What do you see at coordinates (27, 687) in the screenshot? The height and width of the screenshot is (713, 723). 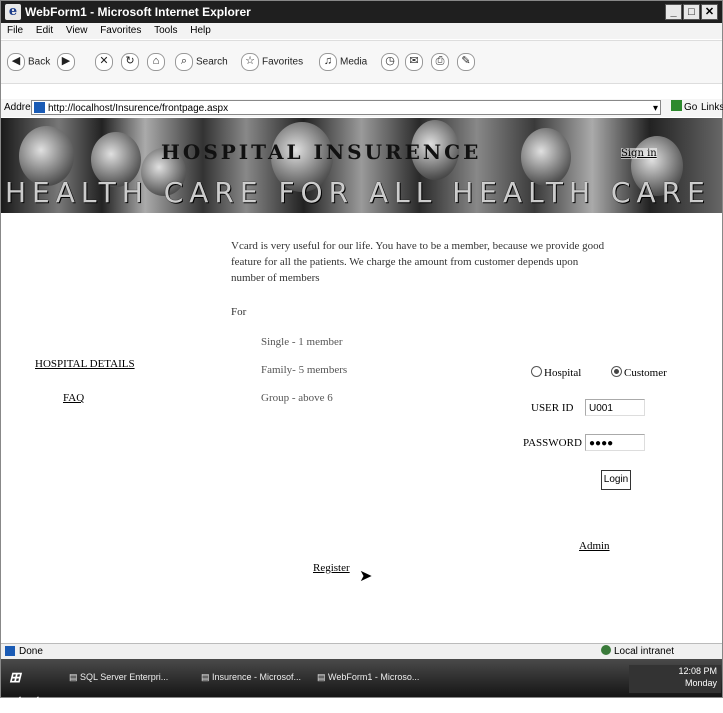 I see `start-button: ⊞ start` at bounding box center [27, 687].